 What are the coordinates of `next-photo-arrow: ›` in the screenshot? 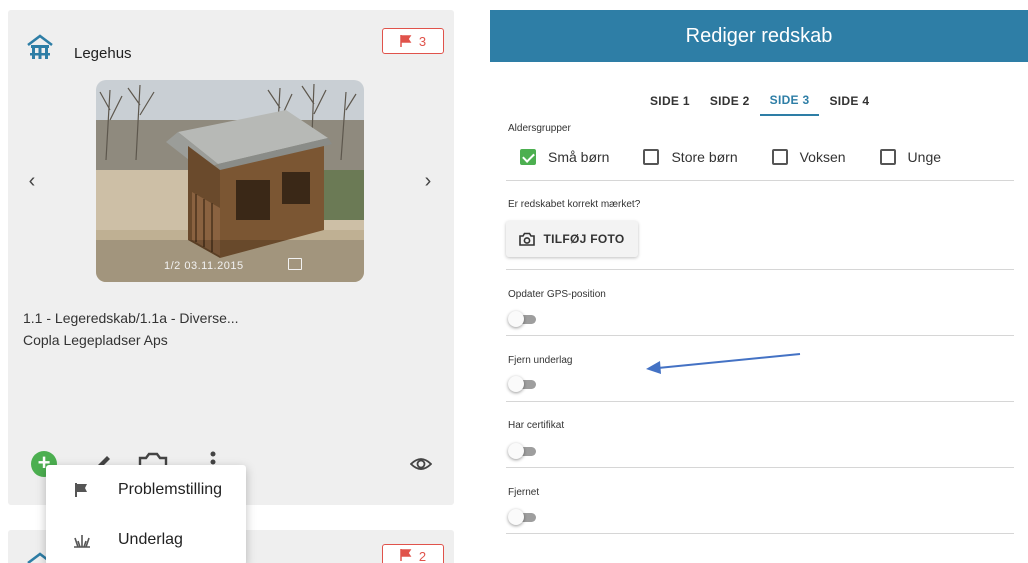 It's located at (428, 181).